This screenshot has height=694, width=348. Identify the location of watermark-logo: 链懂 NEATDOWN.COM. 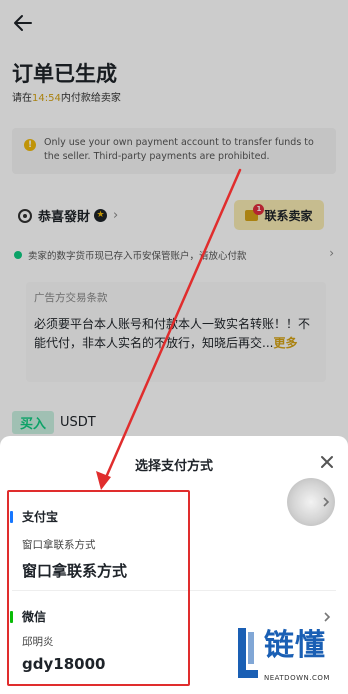
(288, 654).